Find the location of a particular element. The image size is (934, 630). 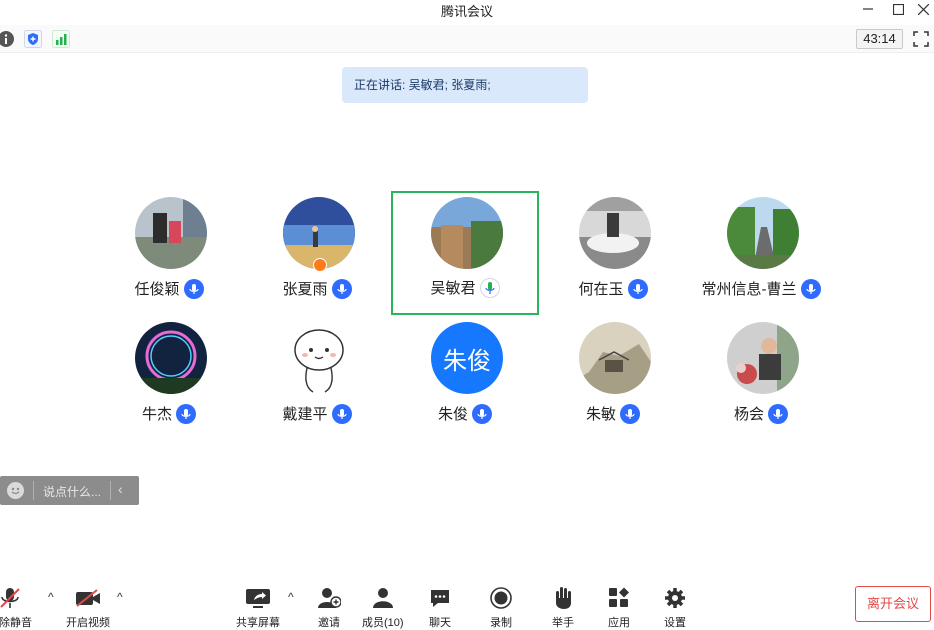

meeting-timer: 43:14 is located at coordinates (879, 39).